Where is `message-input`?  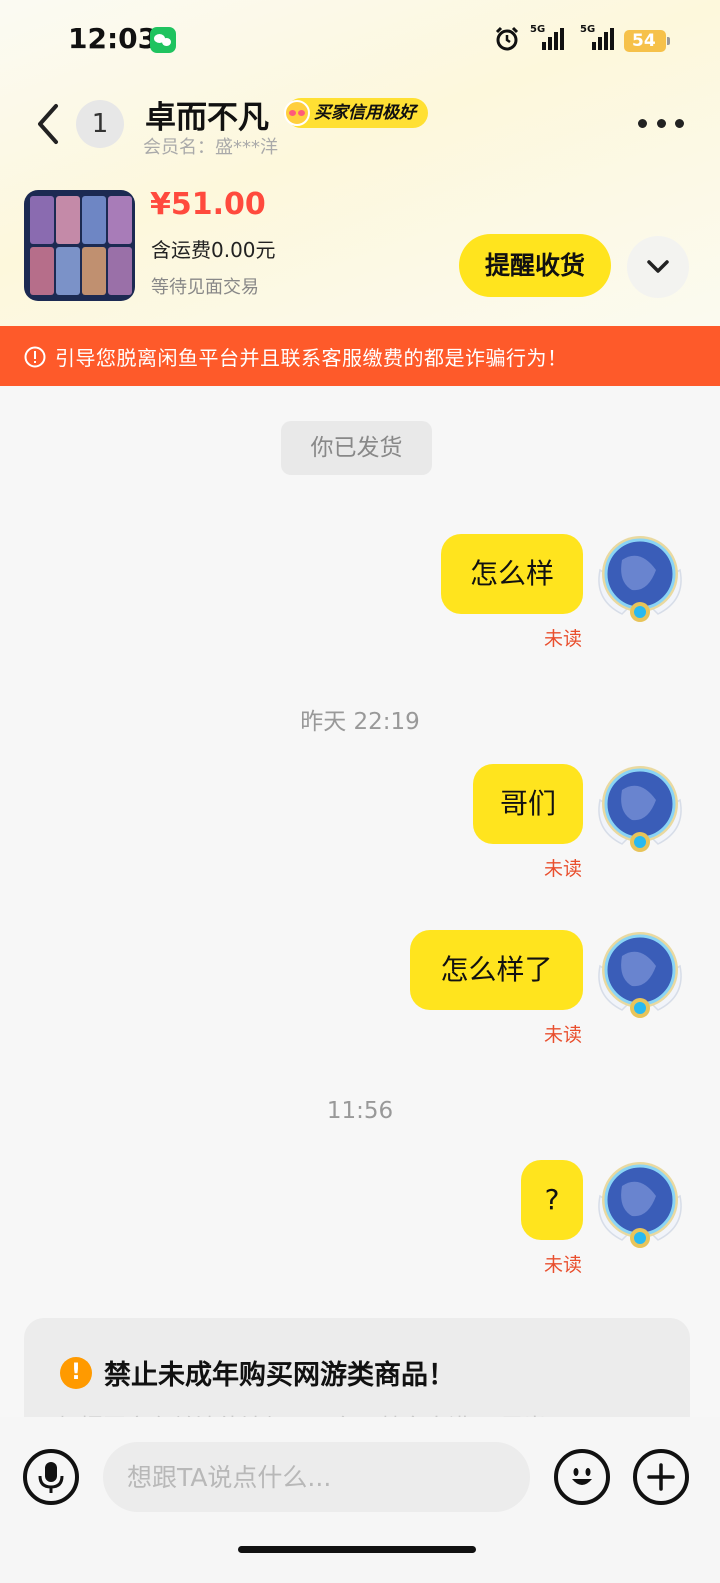
message-input is located at coordinates (316, 1477).